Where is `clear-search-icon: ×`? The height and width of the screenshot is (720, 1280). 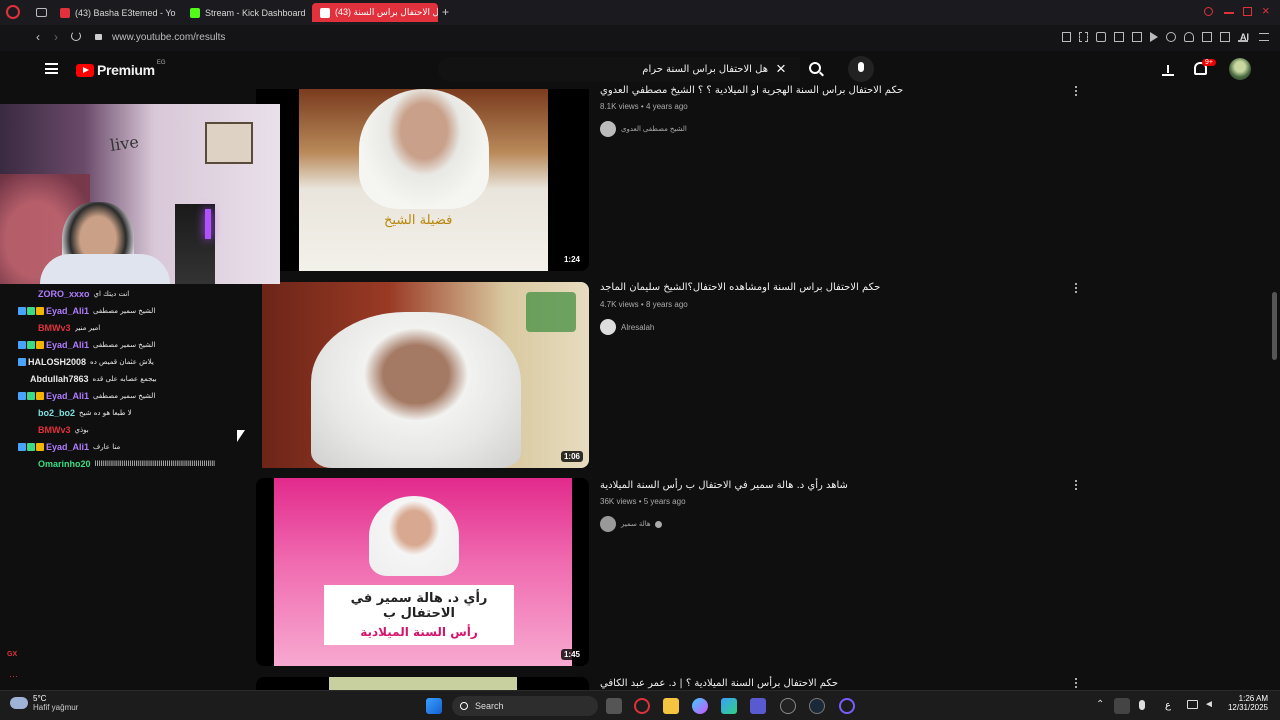
clear-search-icon: × is located at coordinates (781, 69).